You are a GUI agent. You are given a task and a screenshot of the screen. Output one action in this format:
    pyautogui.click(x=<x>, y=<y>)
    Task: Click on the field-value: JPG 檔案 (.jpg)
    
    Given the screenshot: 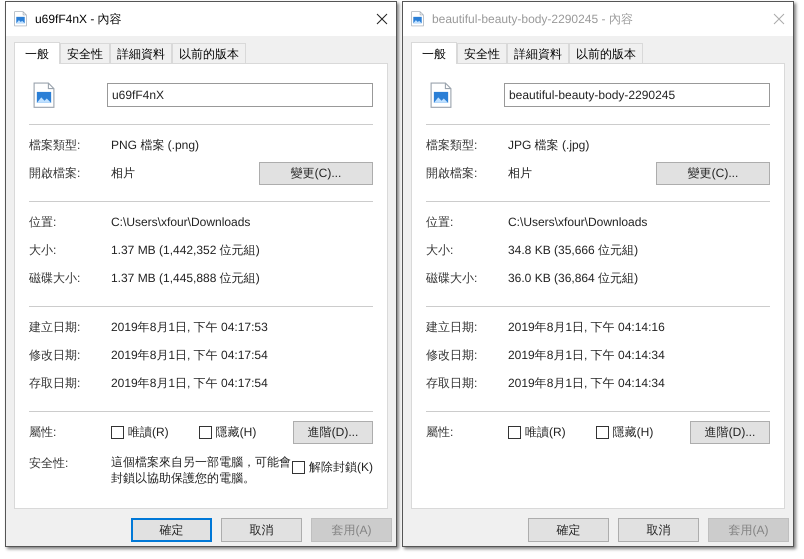 What is the action you would take?
    pyautogui.click(x=549, y=145)
    